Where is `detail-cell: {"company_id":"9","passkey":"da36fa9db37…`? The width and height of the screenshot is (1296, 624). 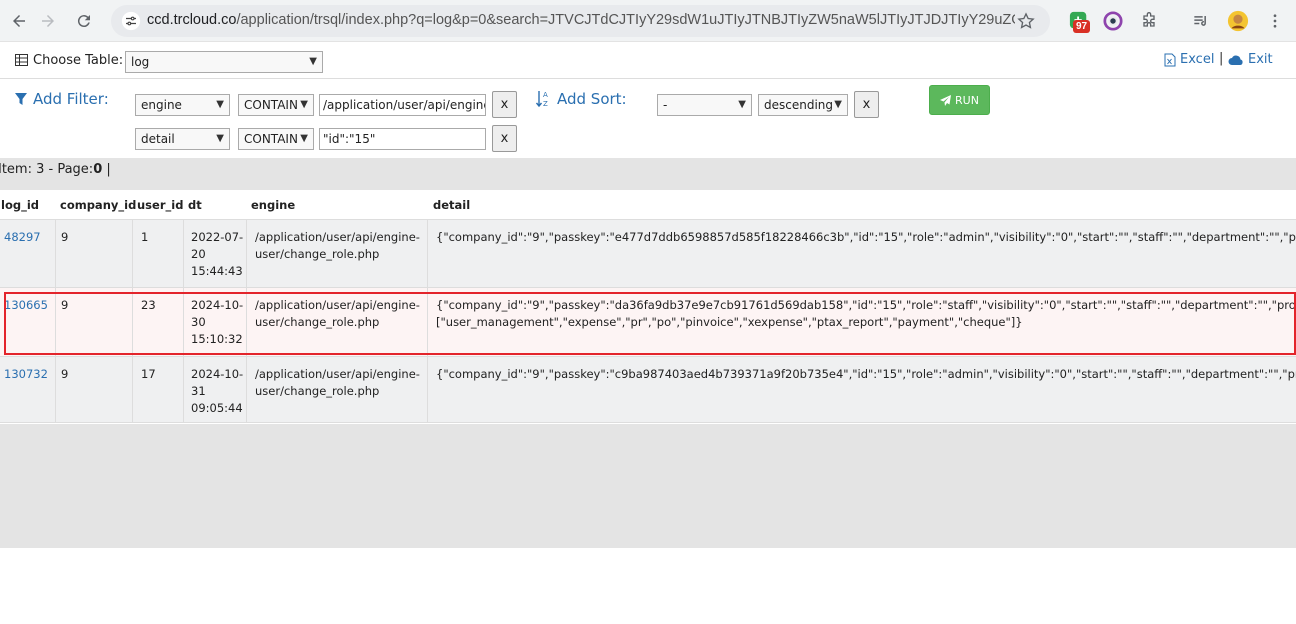
detail-cell: {"company_id":"9","passkey":"da36fa9db37… is located at coordinates (862, 322).